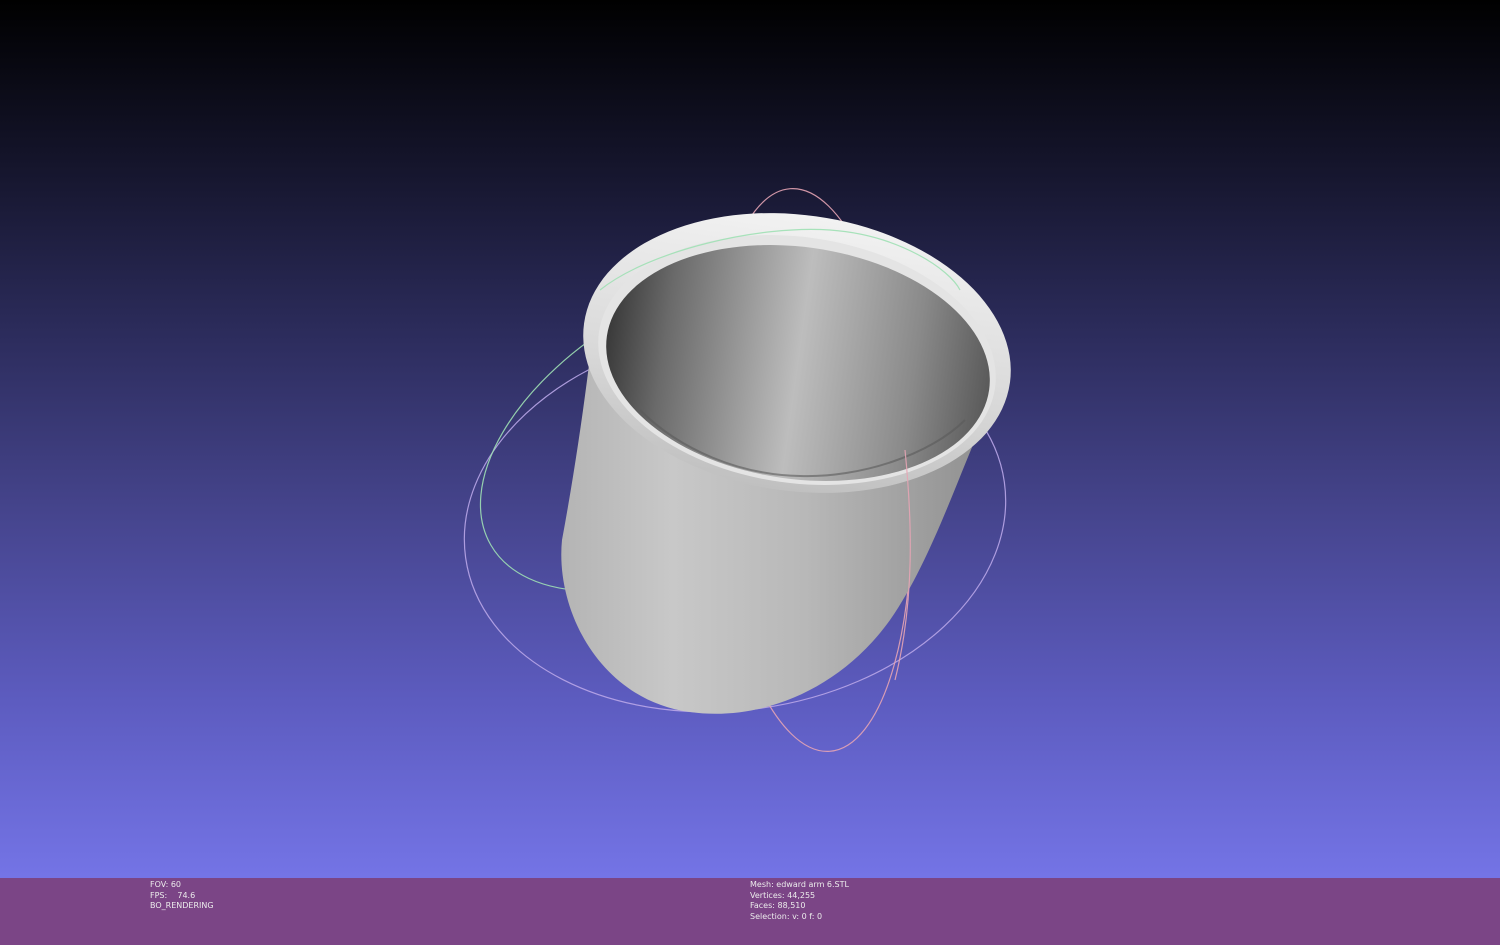 Image resolution: width=1500 pixels, height=945 pixels. I want to click on render-info-panel: FOV: 60 FPS: 74.6 BO_RENDERING, so click(182, 896).